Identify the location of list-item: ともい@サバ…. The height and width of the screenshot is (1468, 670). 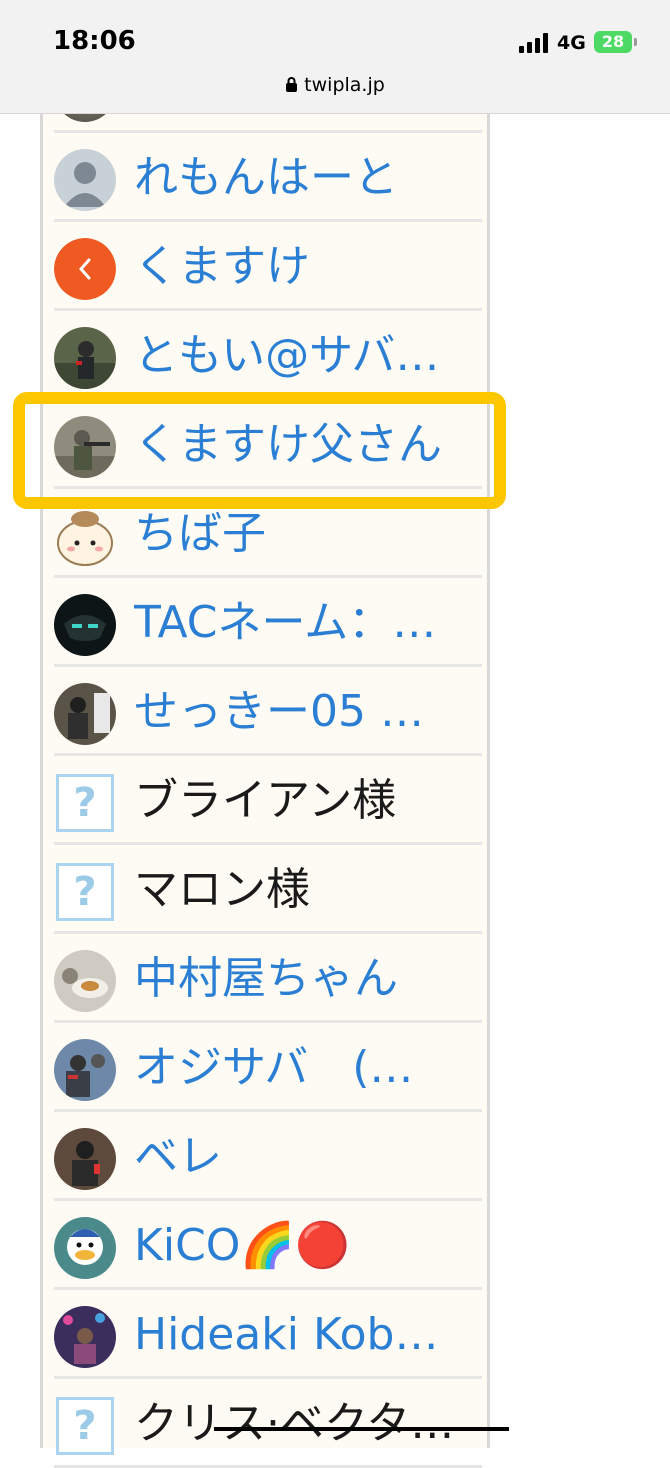
(268, 355).